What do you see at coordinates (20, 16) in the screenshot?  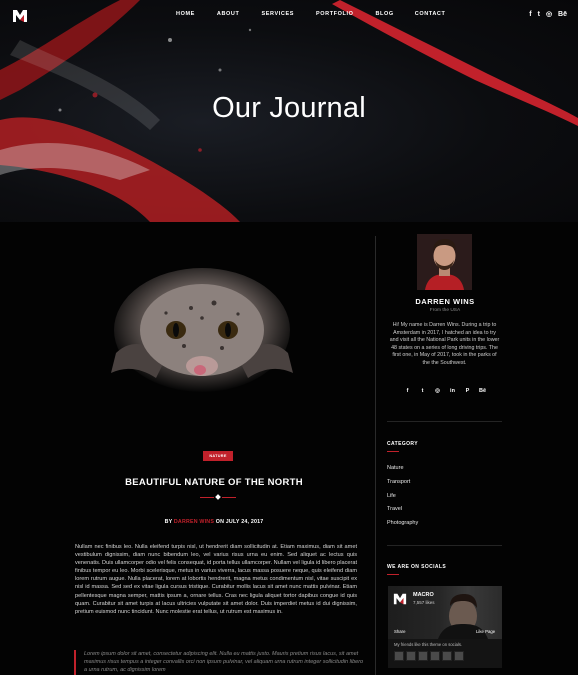 I see `site-logo-icon` at bounding box center [20, 16].